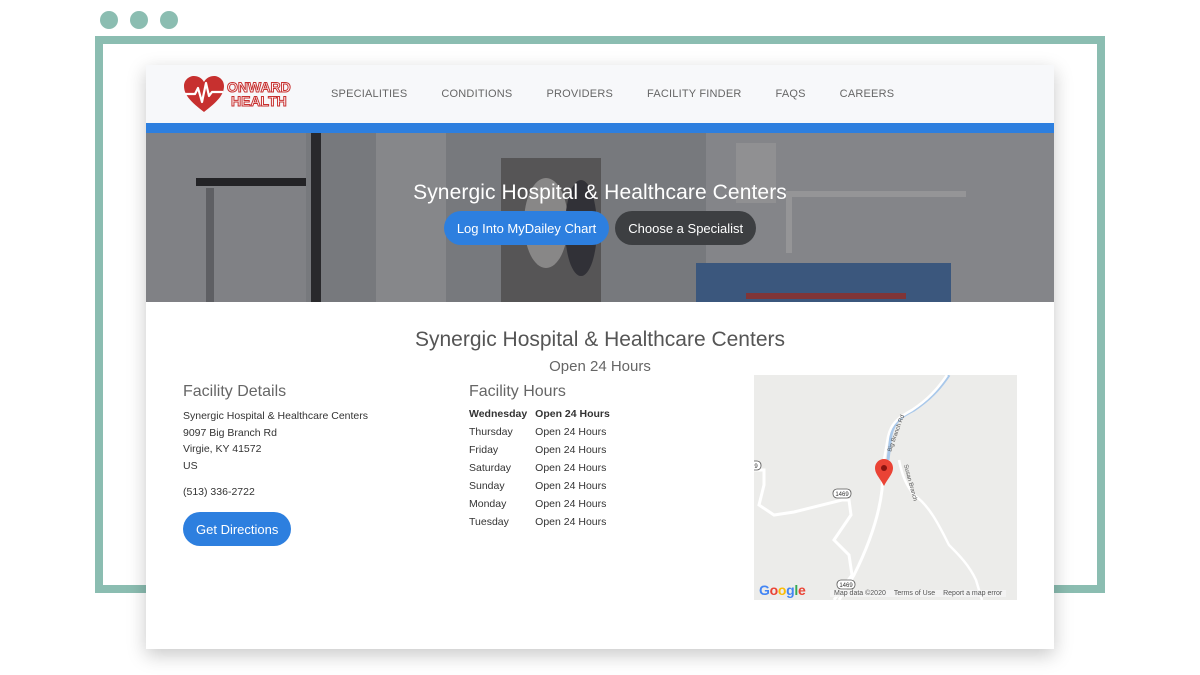 Image resolution: width=1200 pixels, height=675 pixels. What do you see at coordinates (259, 101) in the screenshot?
I see `brand-name-line2: HEALTH` at bounding box center [259, 101].